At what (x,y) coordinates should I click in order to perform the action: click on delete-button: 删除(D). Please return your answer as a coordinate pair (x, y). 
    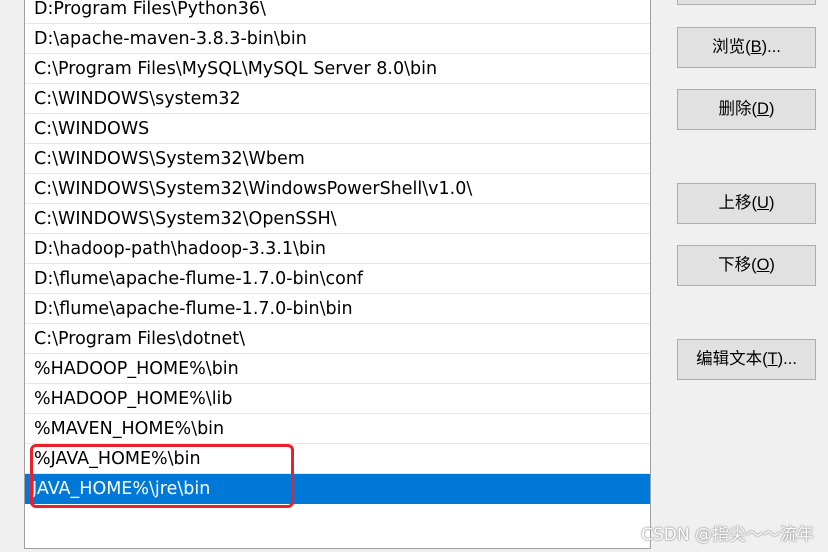
    Looking at the image, I should click on (746, 109).